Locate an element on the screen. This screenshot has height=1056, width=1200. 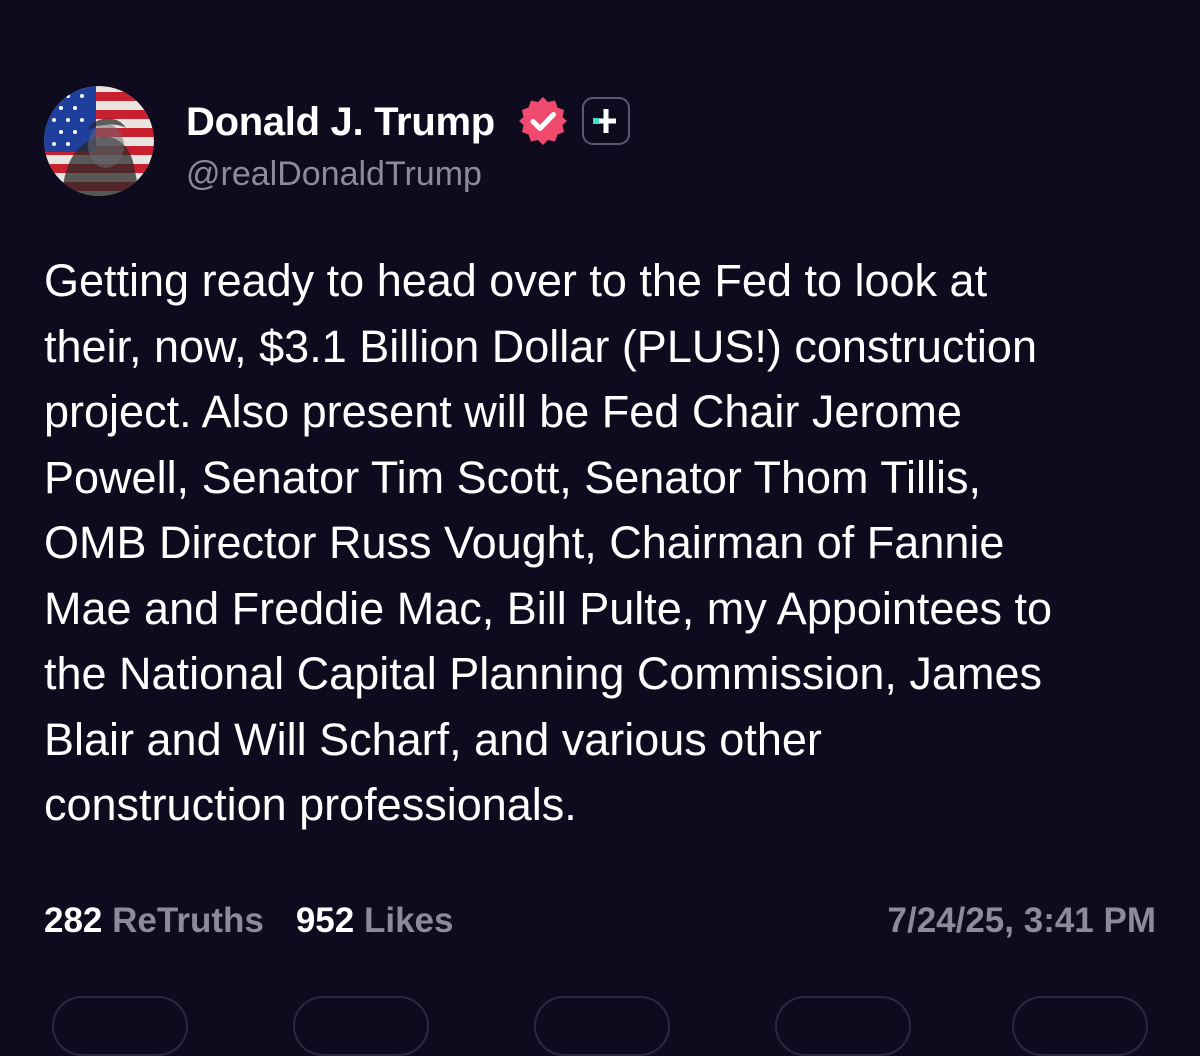
likes-label: Likes is located at coordinates (408, 920).